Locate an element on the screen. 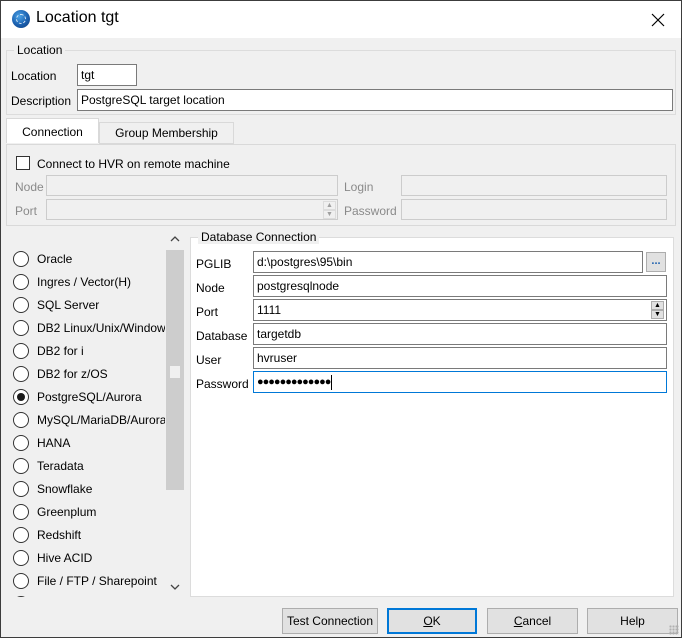 This screenshot has height=638, width=682. password-mask: ●●●●●●●●●●●●● is located at coordinates (294, 382).